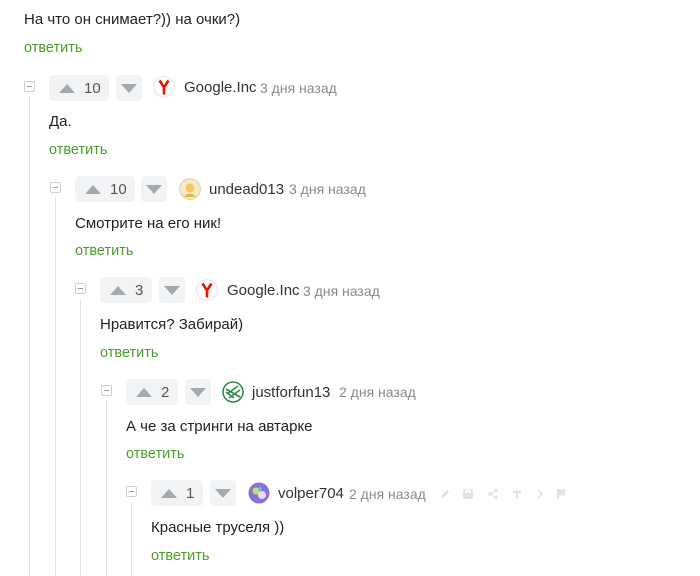  Describe the element at coordinates (60, 121) in the screenshot. I see `comment-text: Да.` at that location.